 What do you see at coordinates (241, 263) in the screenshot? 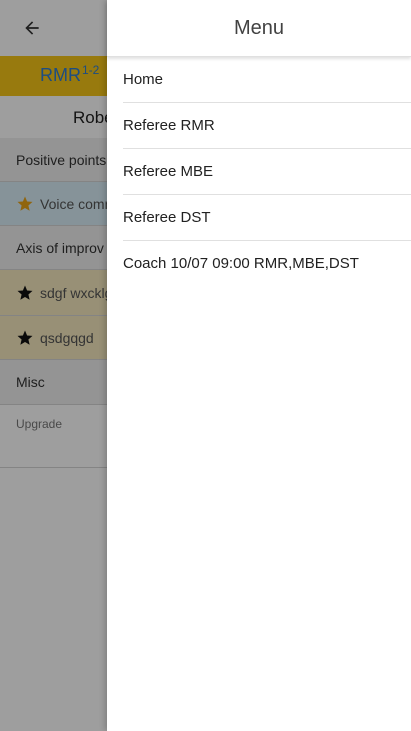
I see `menu-item-label: Coach 10/07 09:00 RMR,MBE,DST` at bounding box center [241, 263].